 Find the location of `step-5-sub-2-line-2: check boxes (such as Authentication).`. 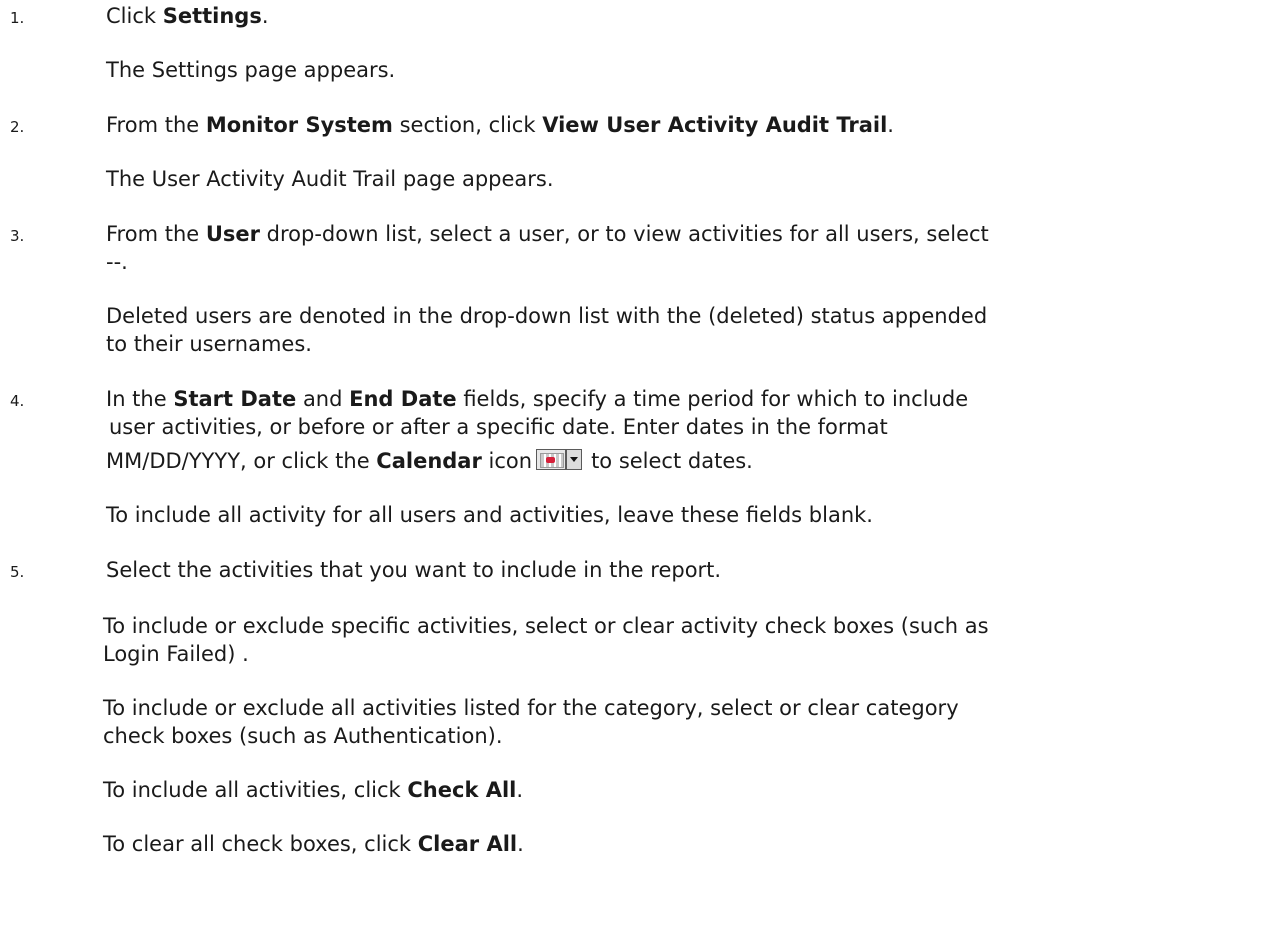

step-5-sub-2-line-2: check boxes (such as Authentication). is located at coordinates (303, 736).